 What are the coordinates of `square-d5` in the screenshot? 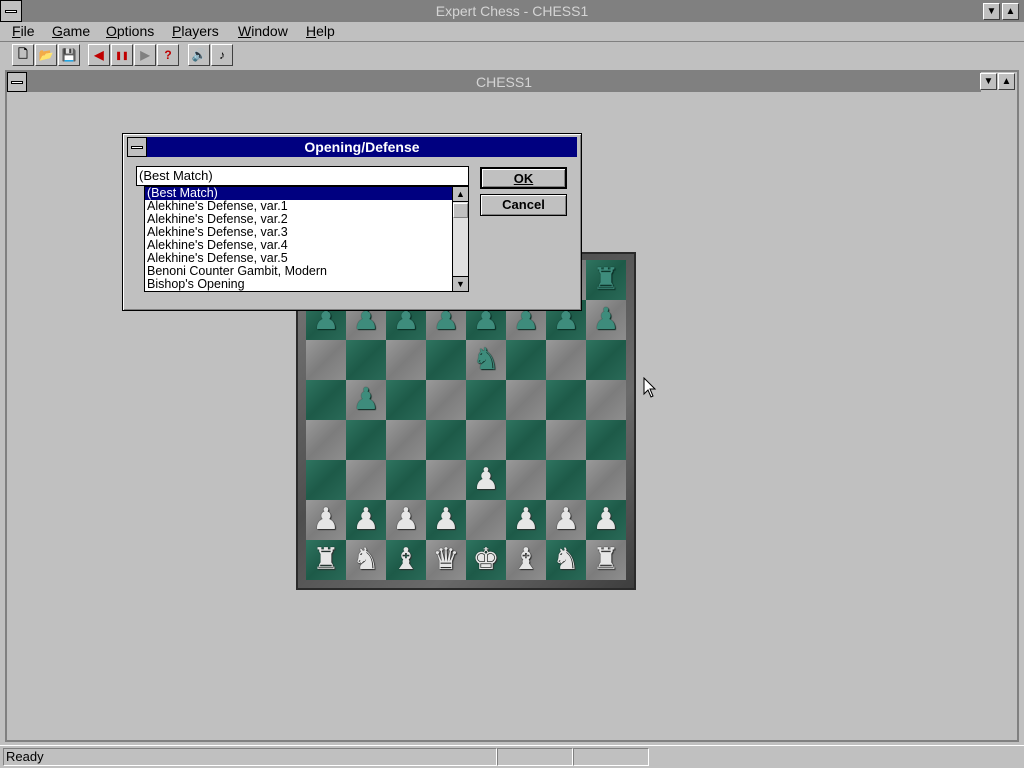 It's located at (446, 400).